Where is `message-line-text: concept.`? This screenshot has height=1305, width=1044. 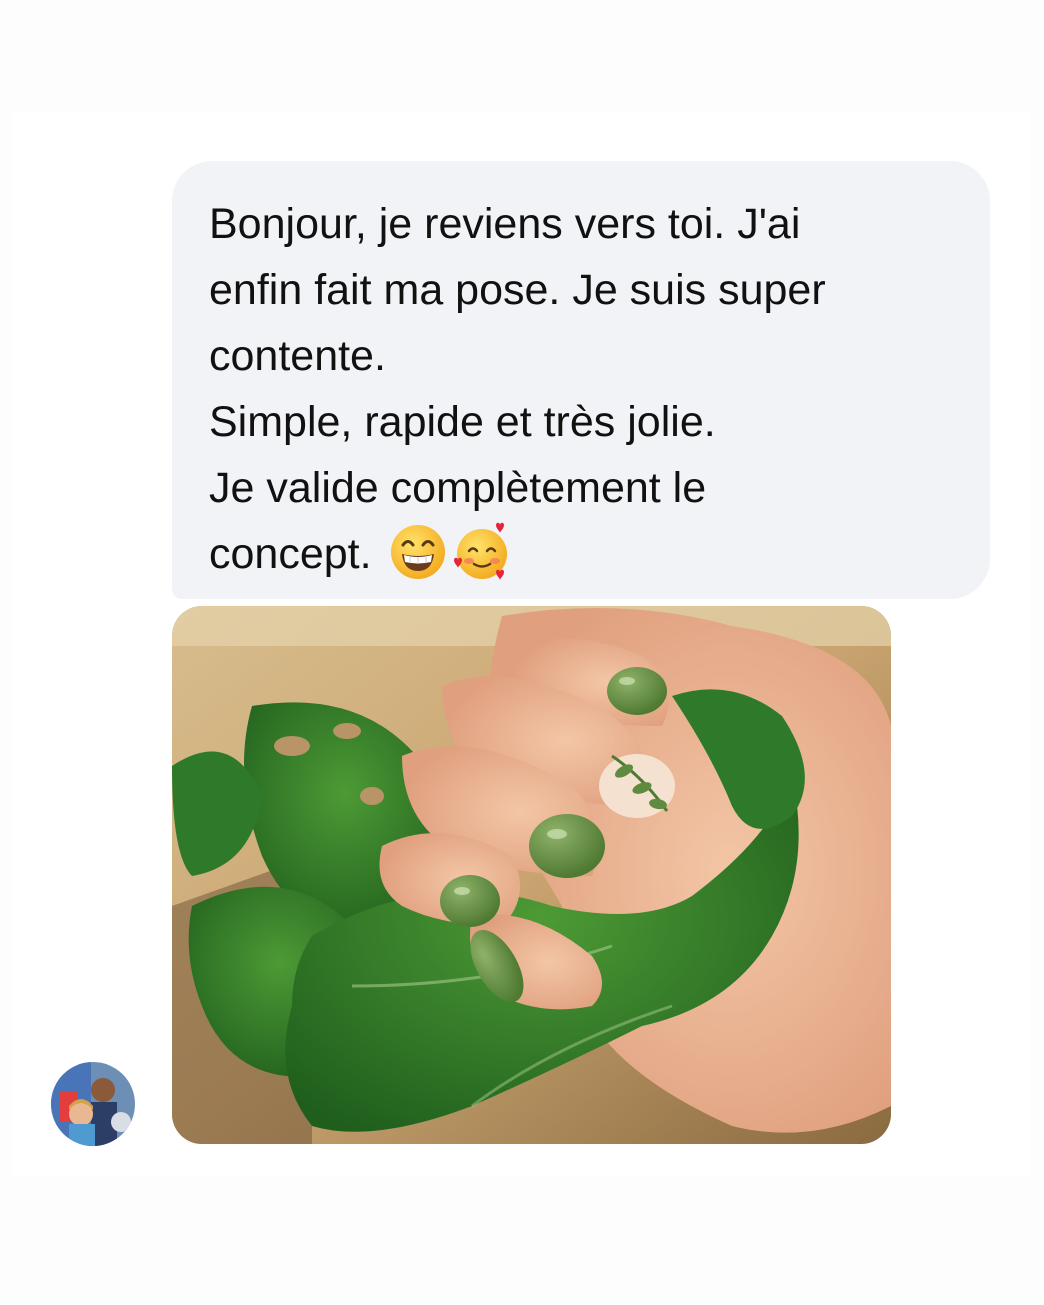
message-line-text: concept. is located at coordinates (290, 554).